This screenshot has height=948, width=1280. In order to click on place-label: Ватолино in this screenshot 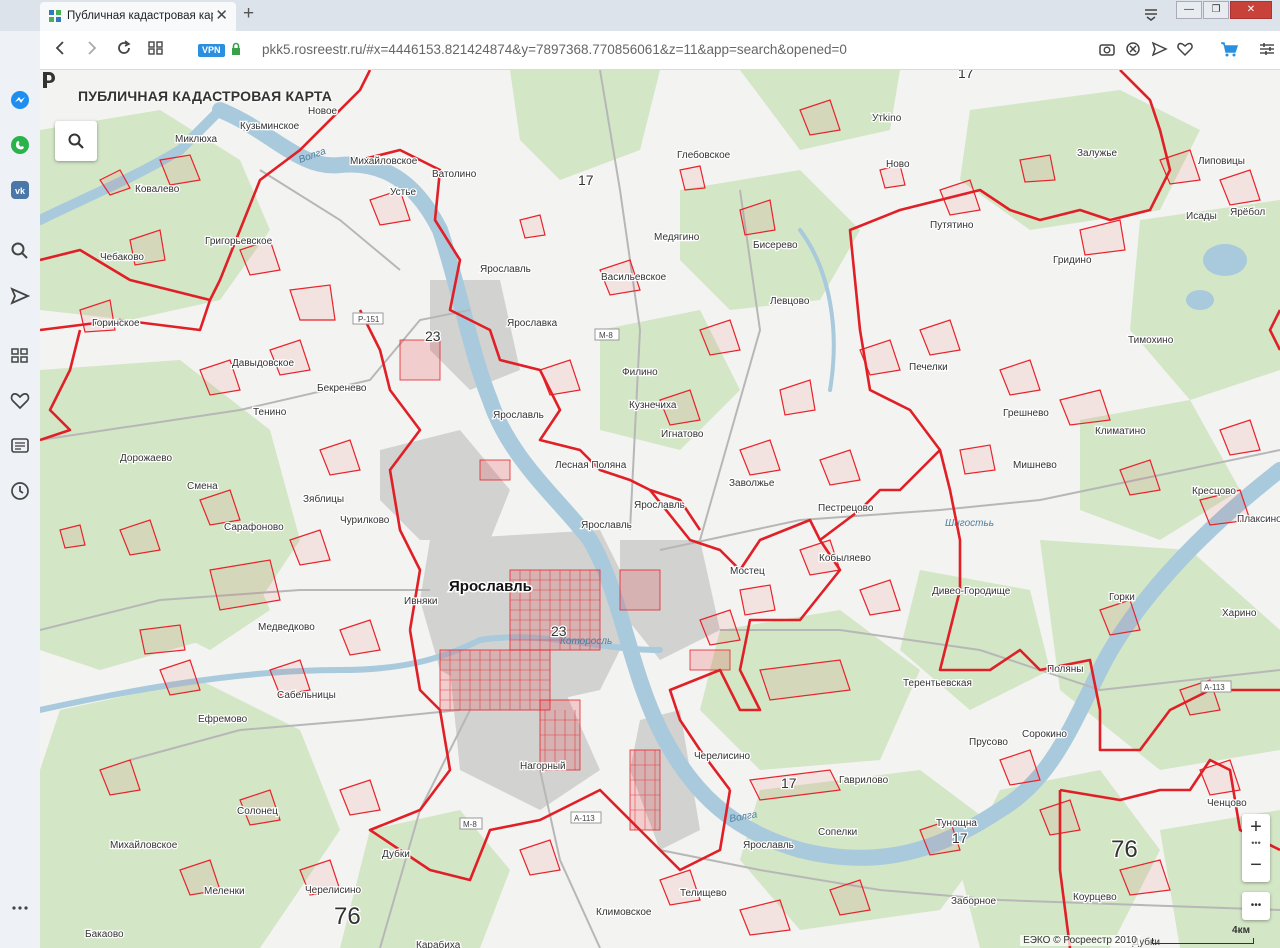, I will do `click(454, 174)`.